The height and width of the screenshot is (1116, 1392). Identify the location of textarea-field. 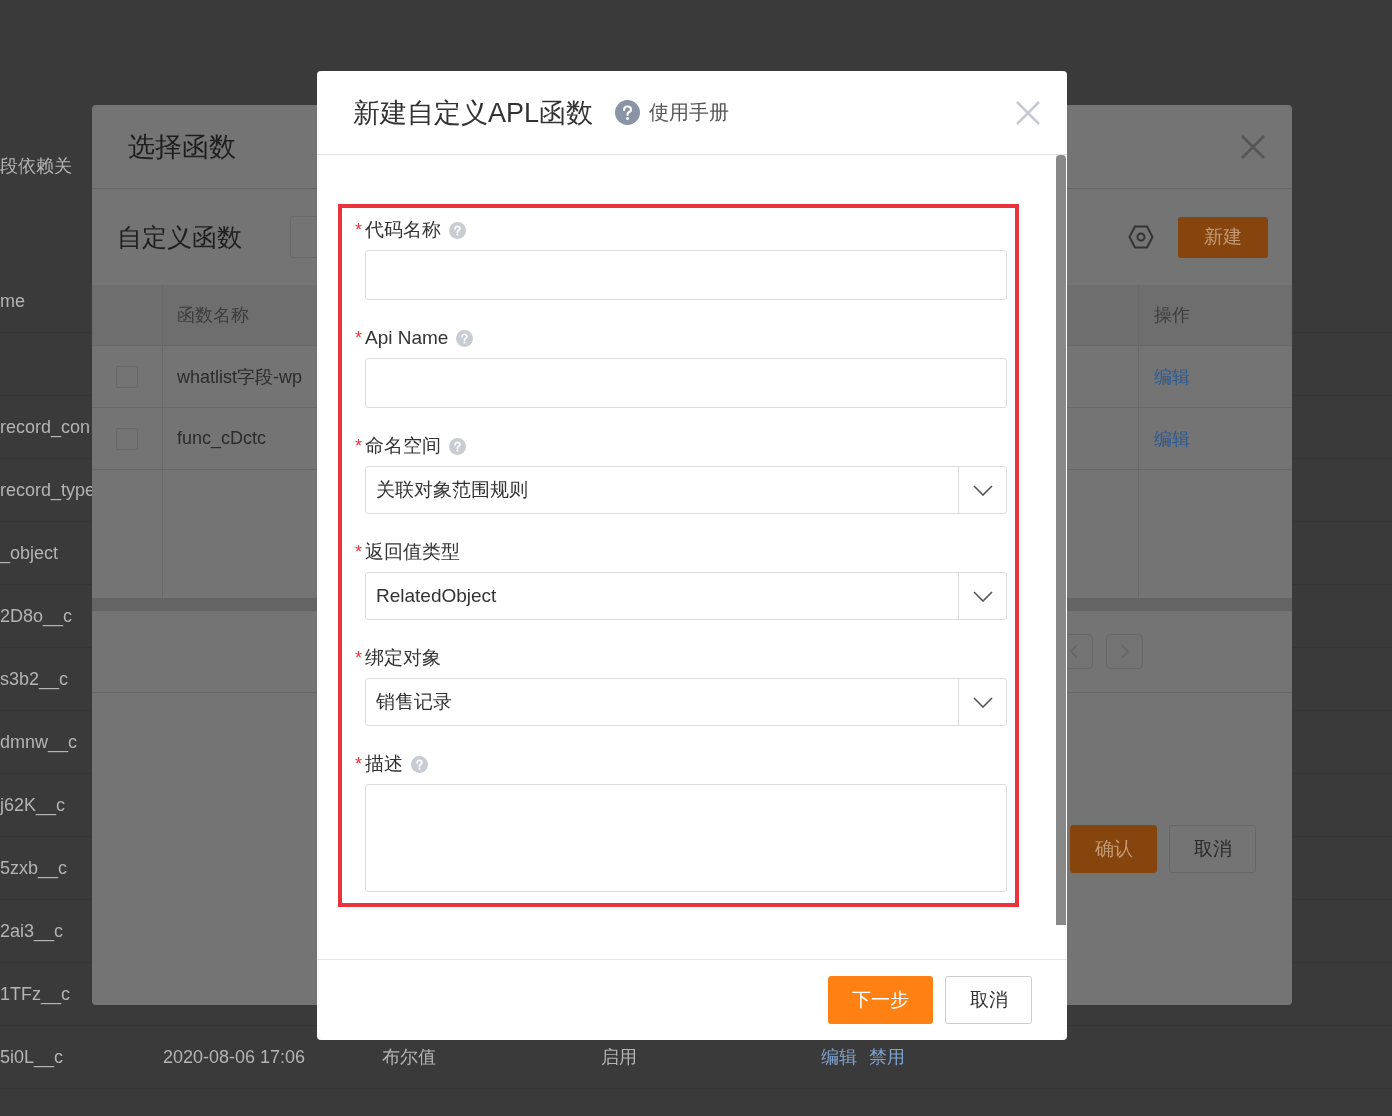
(686, 838).